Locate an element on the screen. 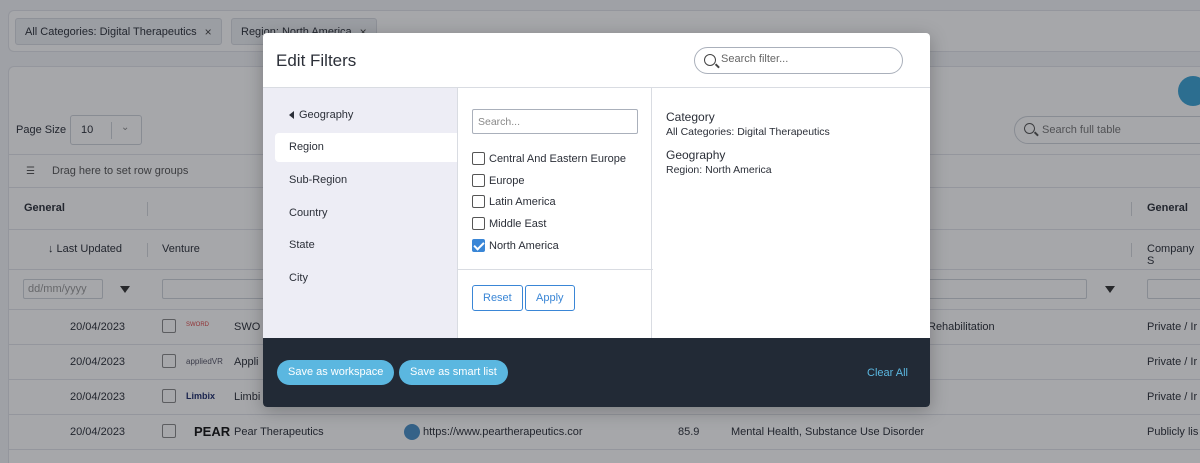 The width and height of the screenshot is (1200, 463). option-central-eastern-europe: Central And Eastern Europe is located at coordinates (549, 158).